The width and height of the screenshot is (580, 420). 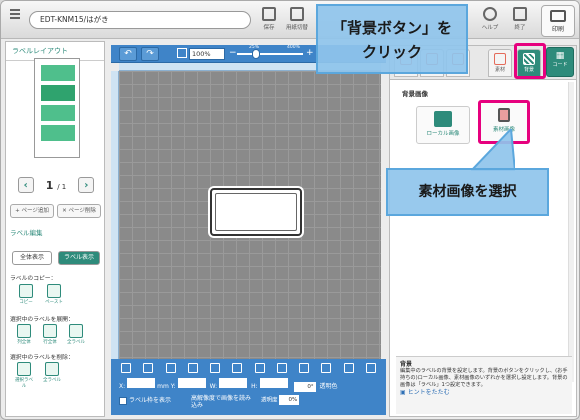 I want to click on lock-icon, so click(x=348, y=368).